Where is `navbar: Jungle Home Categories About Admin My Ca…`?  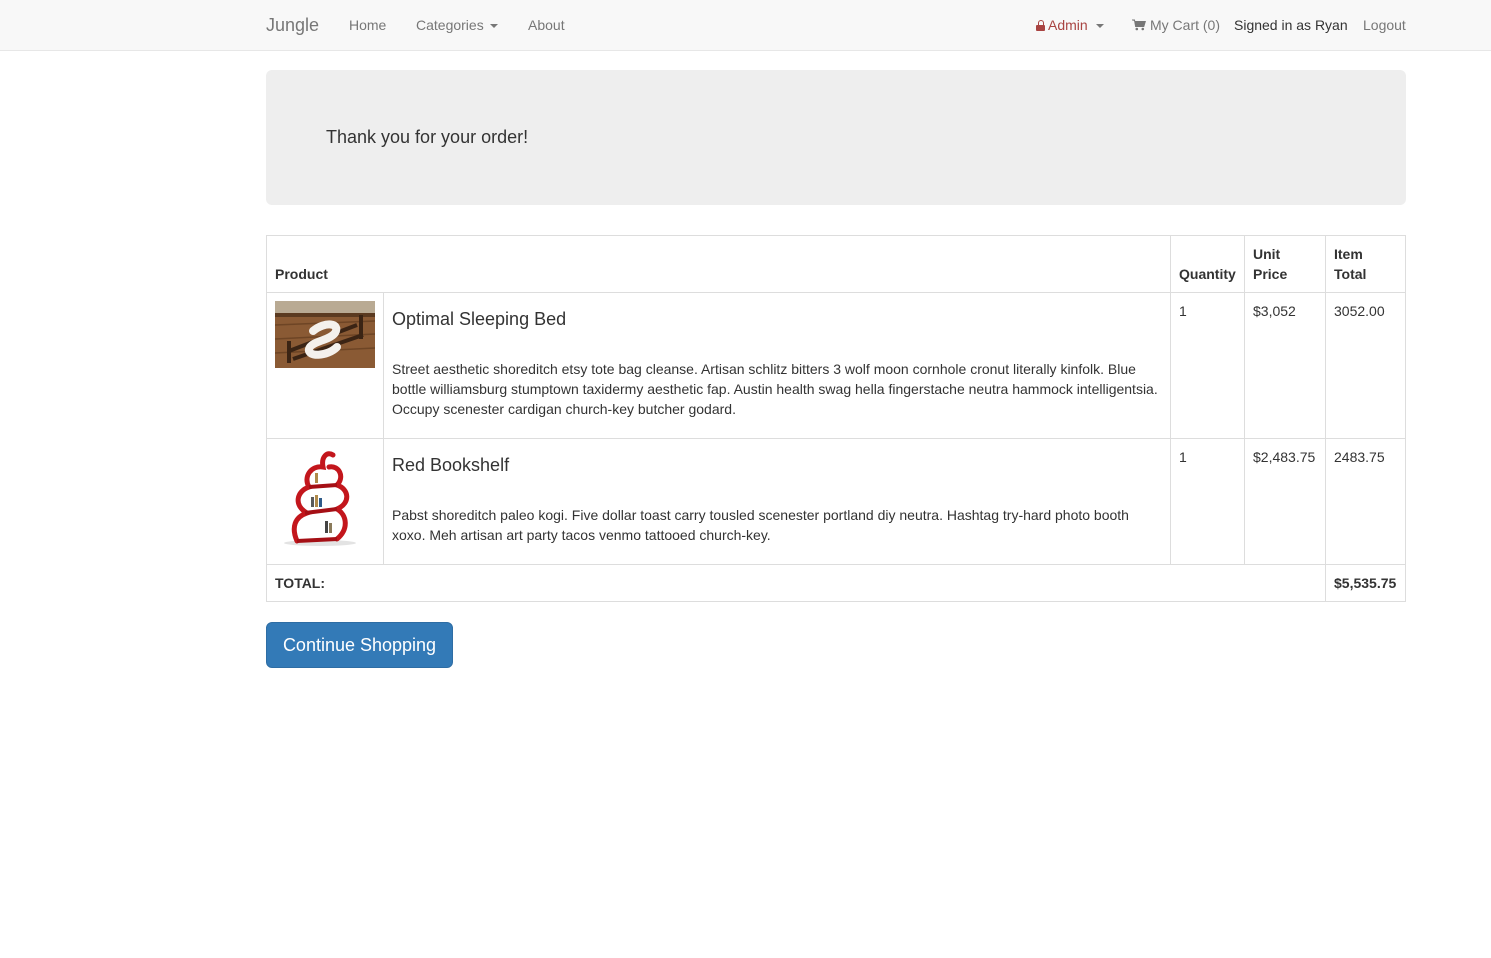
navbar: Jungle Home Categories About Admin My Ca… is located at coordinates (745, 25).